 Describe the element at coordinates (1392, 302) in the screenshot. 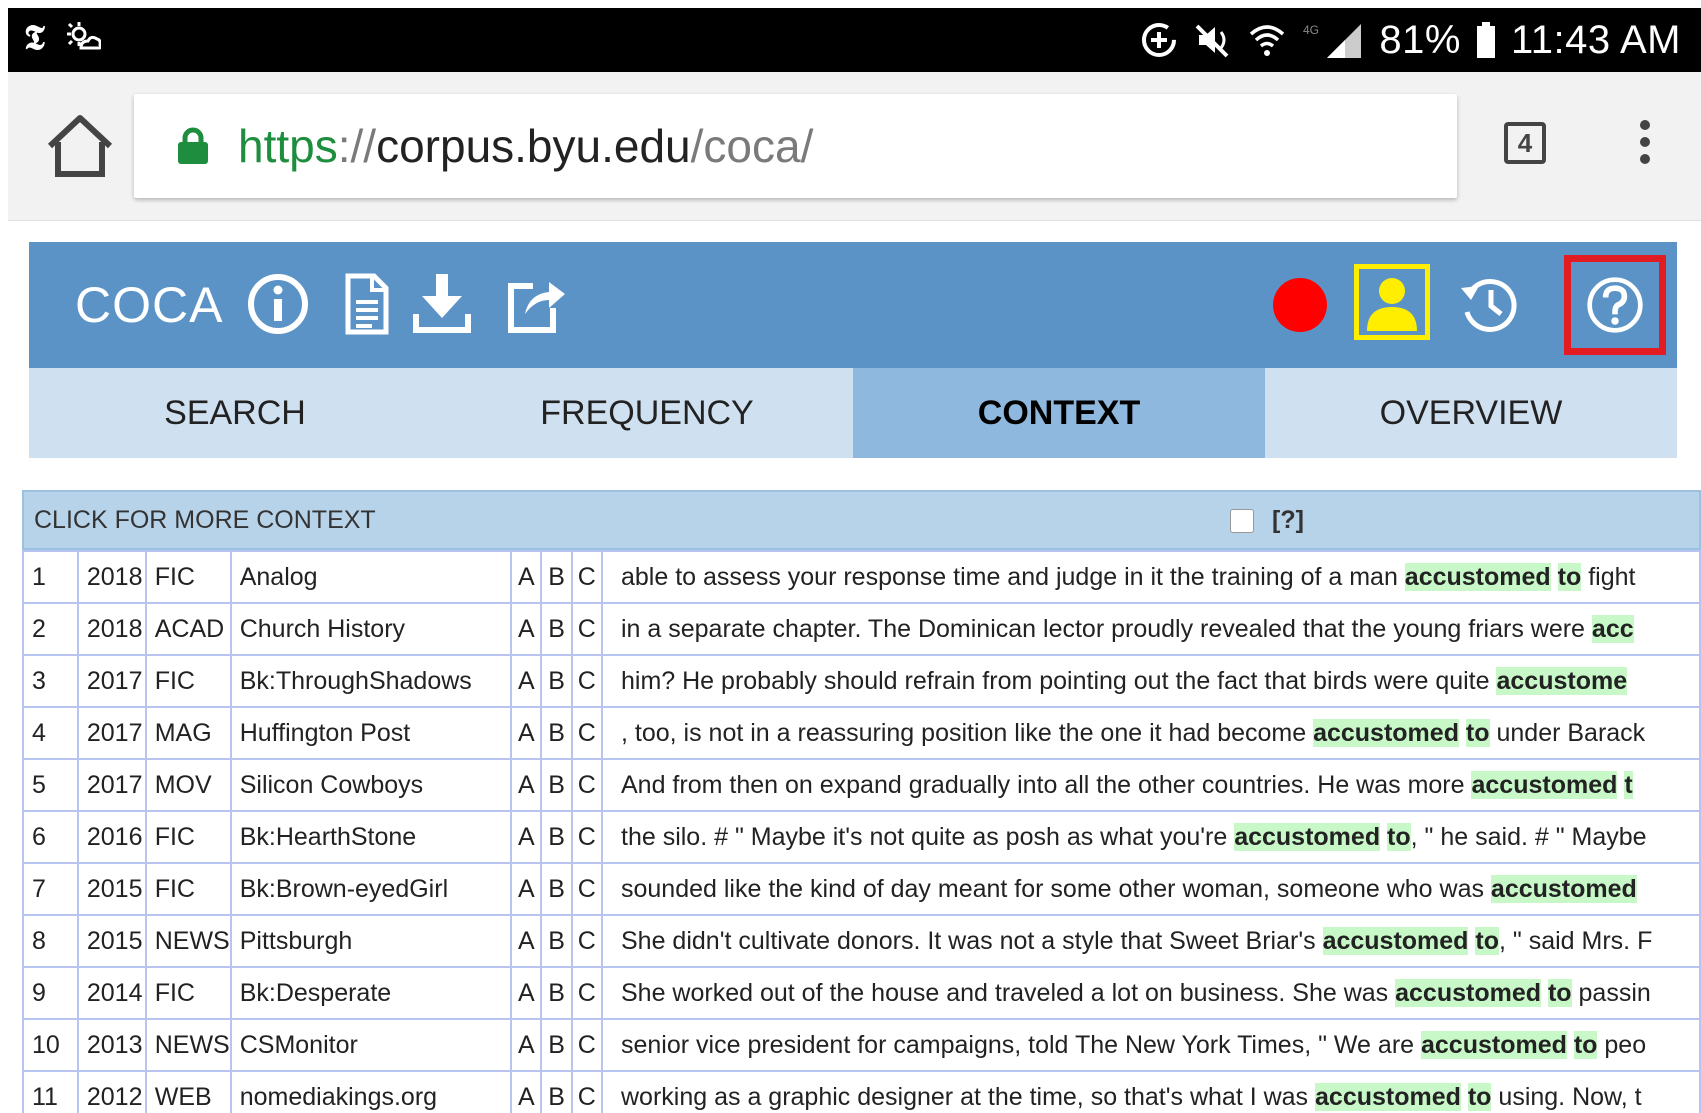

I see `user-button` at that location.